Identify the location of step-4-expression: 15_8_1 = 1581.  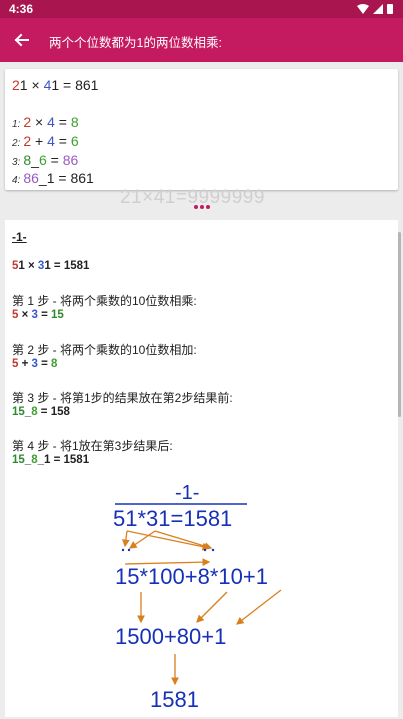
(51, 460).